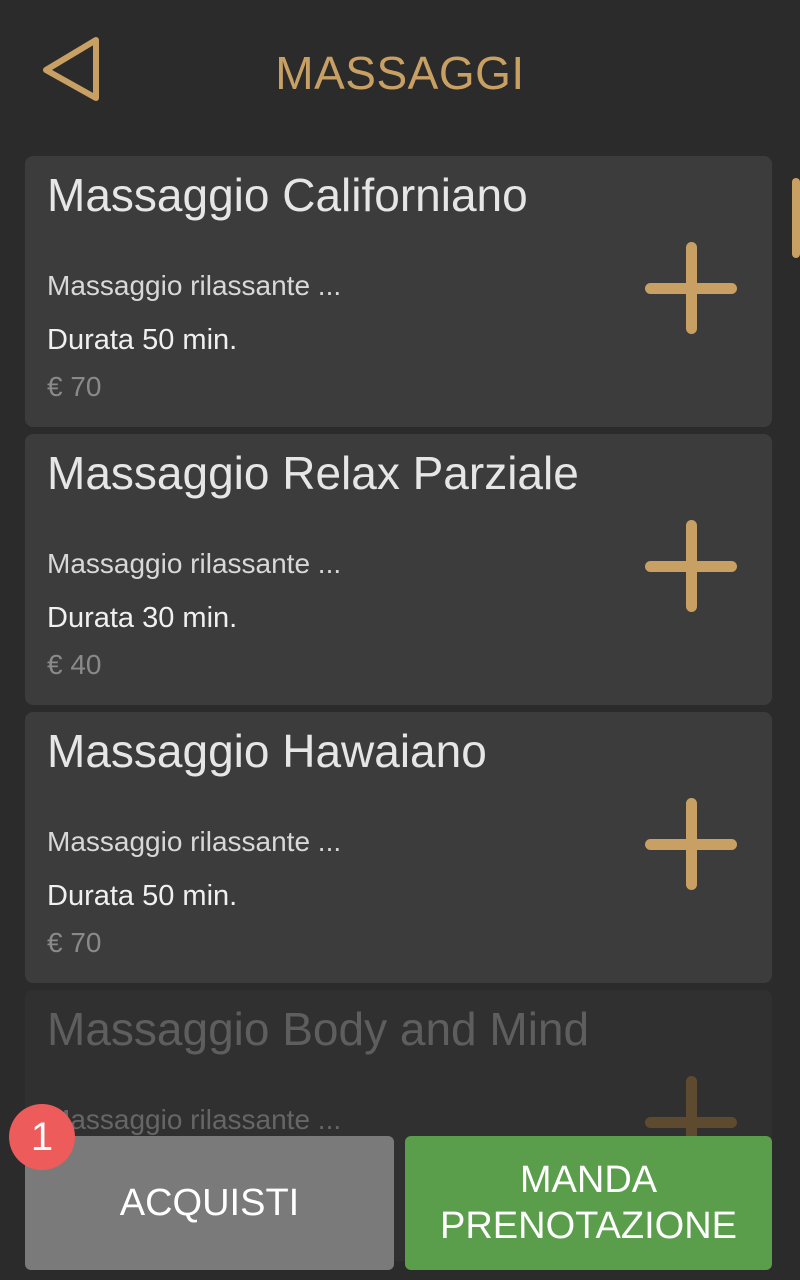 The height and width of the screenshot is (1280, 800). I want to click on service-title: Massaggio Californiano, so click(287, 195).